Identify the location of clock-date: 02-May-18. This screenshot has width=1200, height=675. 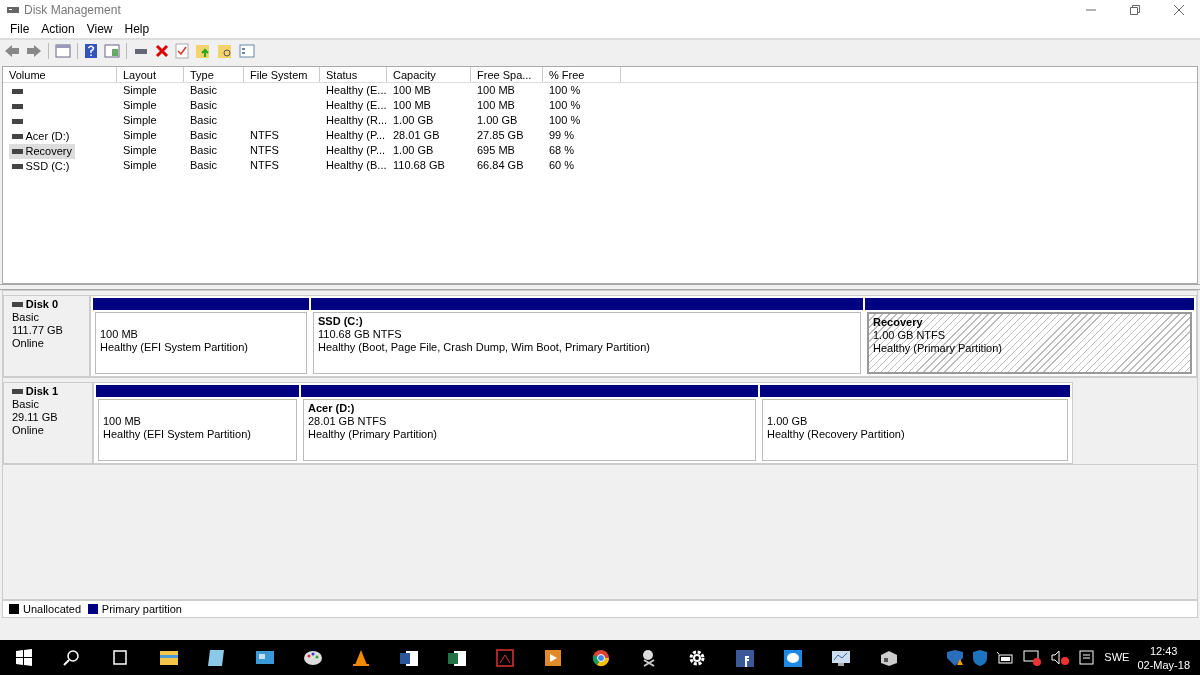
(1163, 664).